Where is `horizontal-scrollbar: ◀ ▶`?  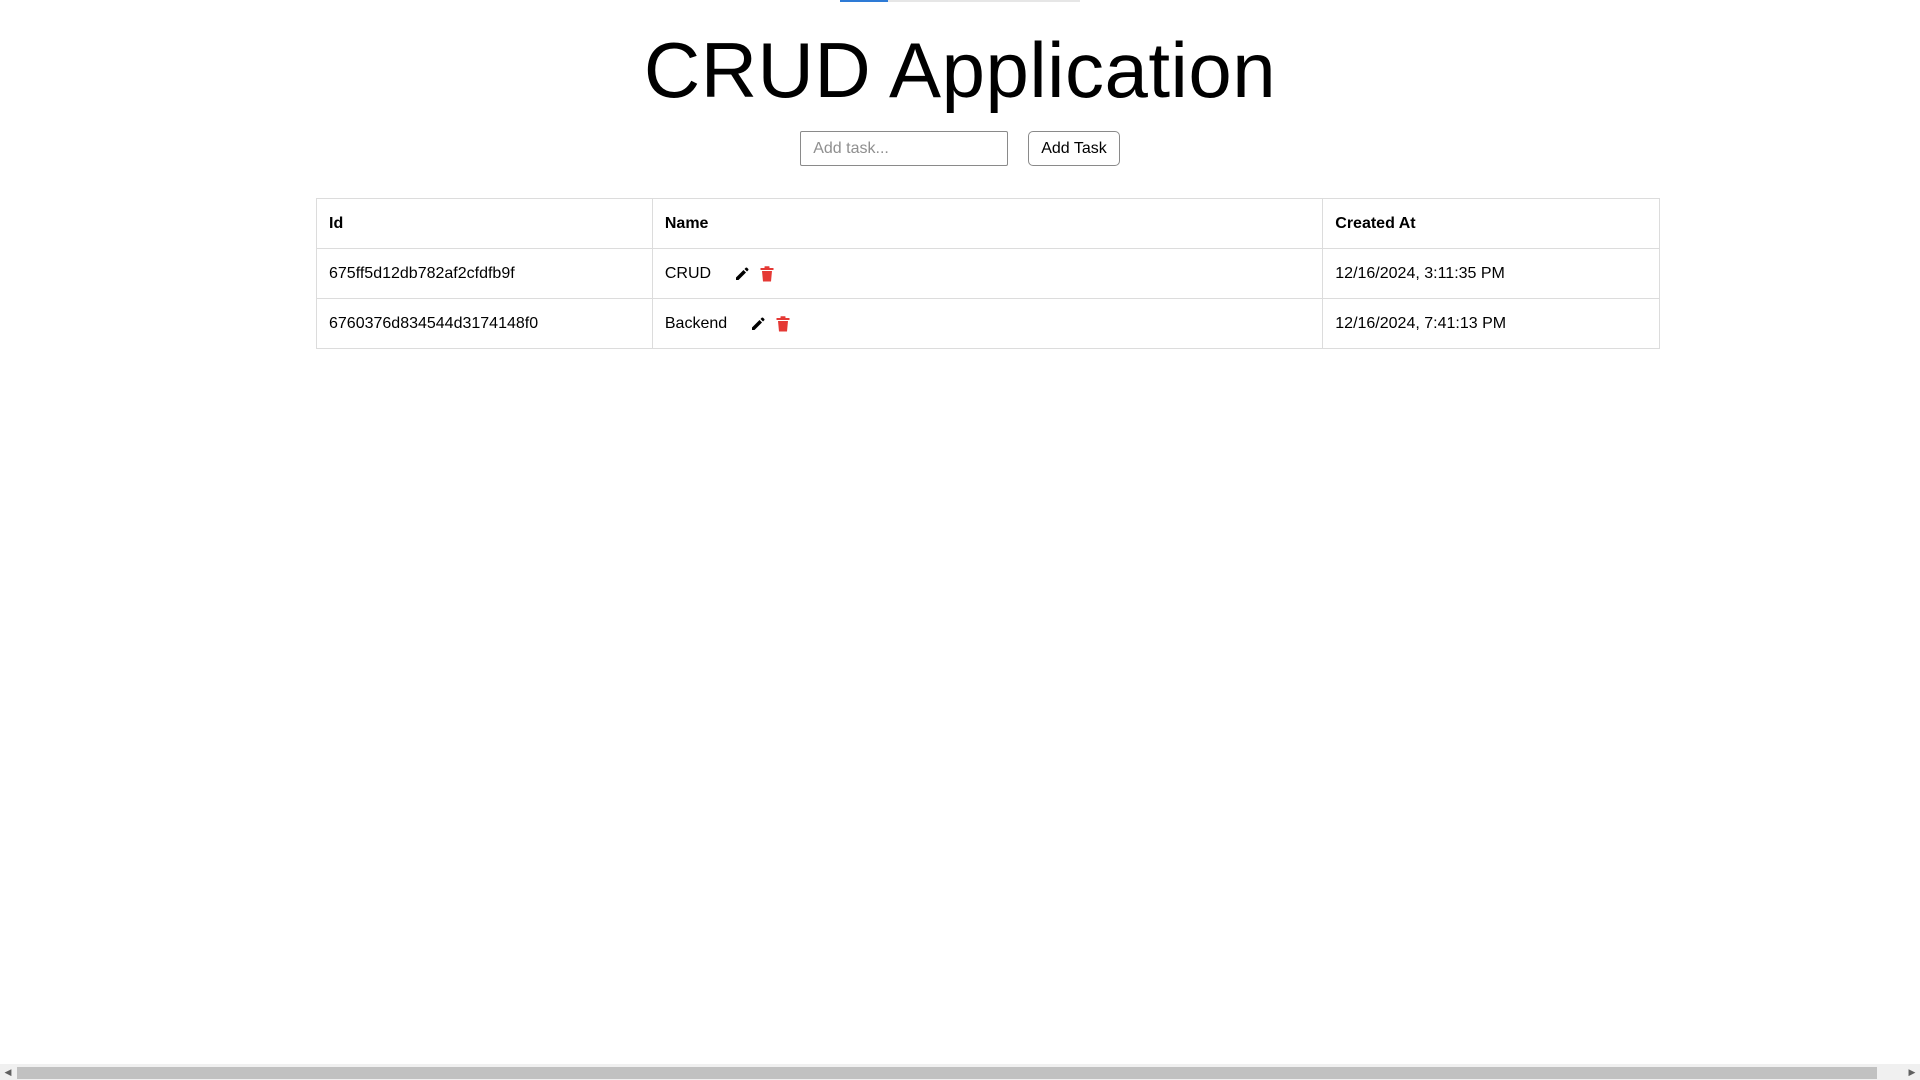
horizontal-scrollbar: ◀ ▶ is located at coordinates (960, 1072).